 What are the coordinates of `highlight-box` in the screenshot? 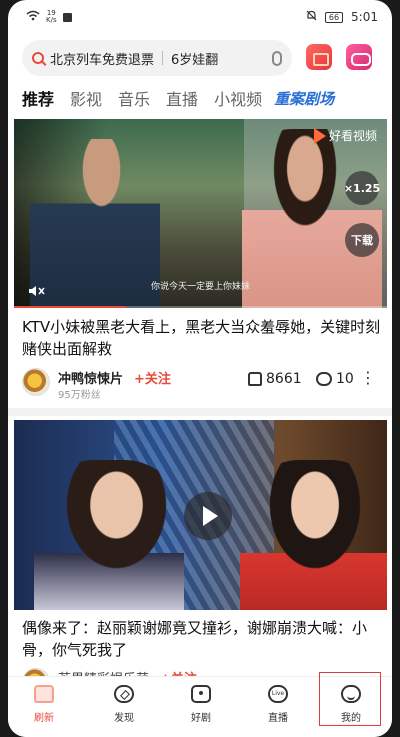 It's located at (350, 699).